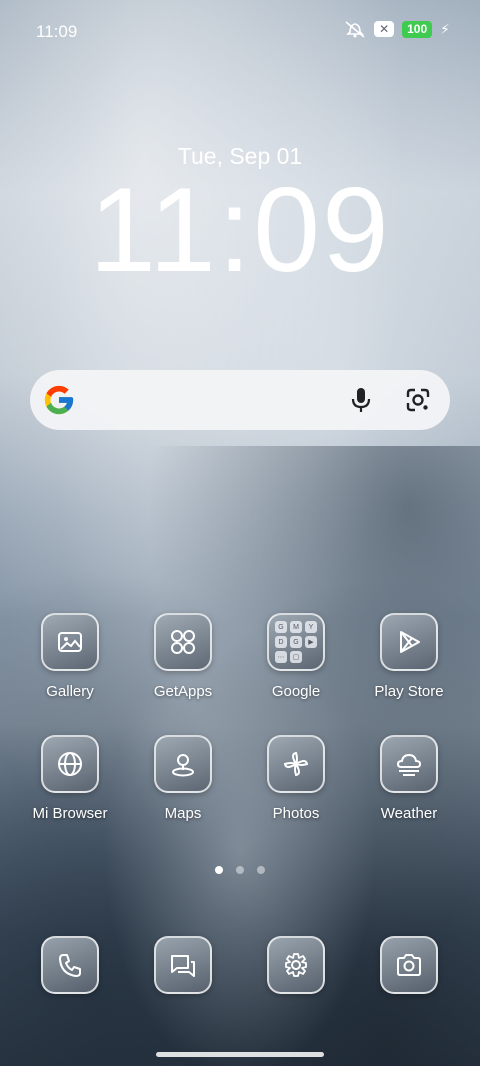  What do you see at coordinates (409, 642) in the screenshot?
I see `play-triangle-icon` at bounding box center [409, 642].